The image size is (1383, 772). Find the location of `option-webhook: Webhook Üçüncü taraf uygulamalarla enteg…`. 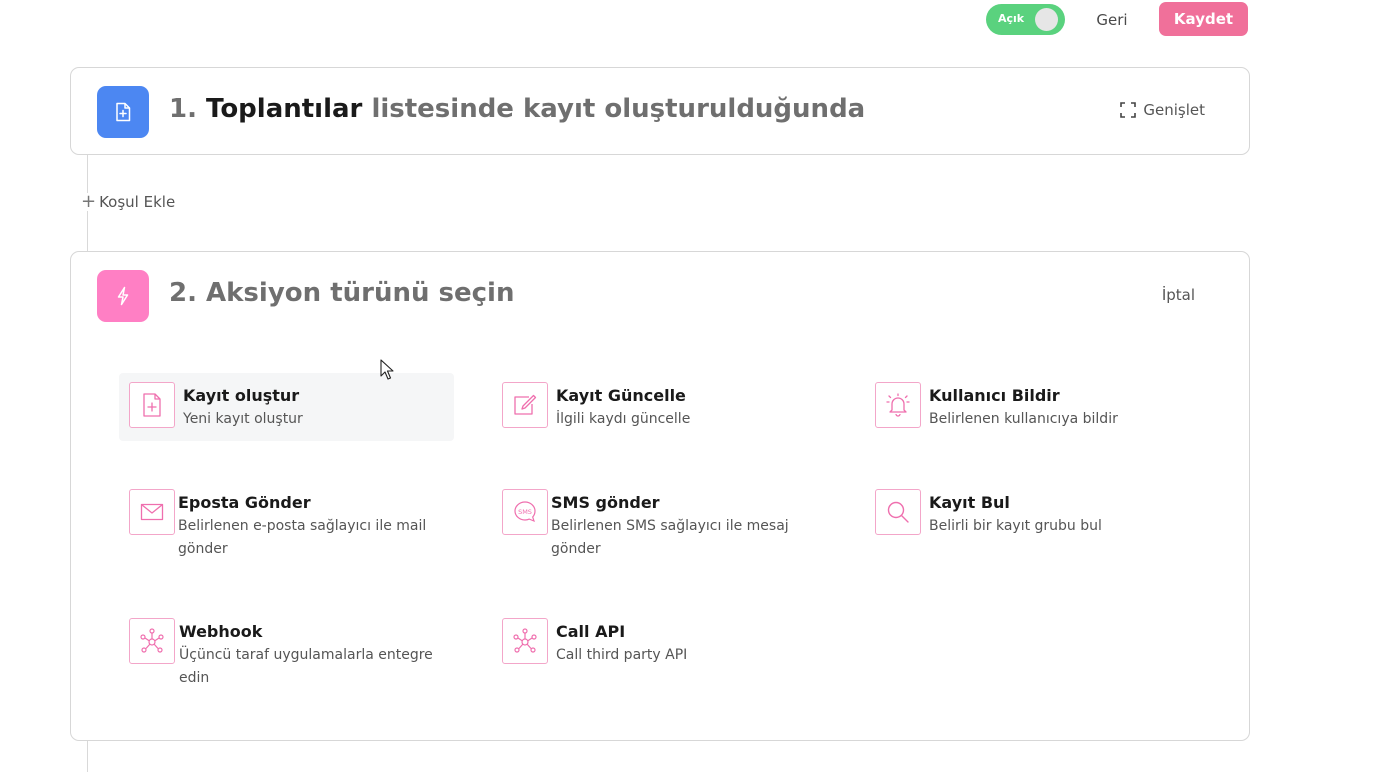

option-webhook: Webhook Üçüncü taraf uygulamalarla enteg… is located at coordinates (289, 654).